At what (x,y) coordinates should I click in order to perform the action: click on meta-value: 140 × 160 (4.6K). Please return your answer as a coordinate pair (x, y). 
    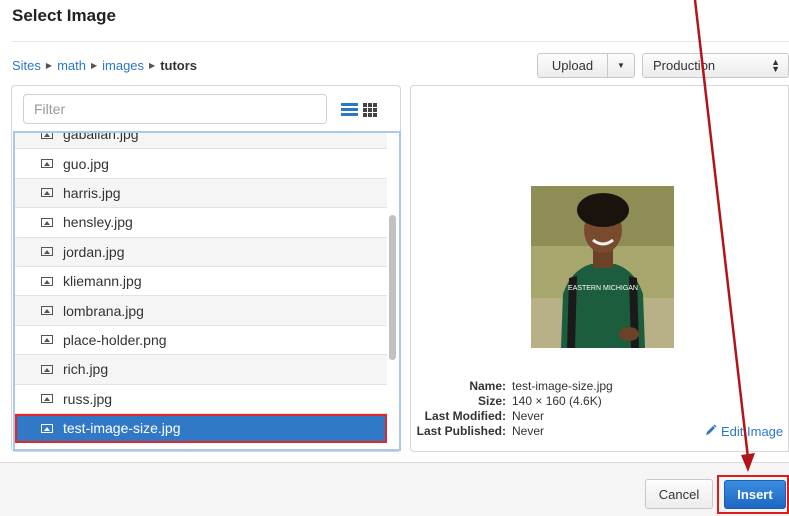
    Looking at the image, I should click on (557, 401).